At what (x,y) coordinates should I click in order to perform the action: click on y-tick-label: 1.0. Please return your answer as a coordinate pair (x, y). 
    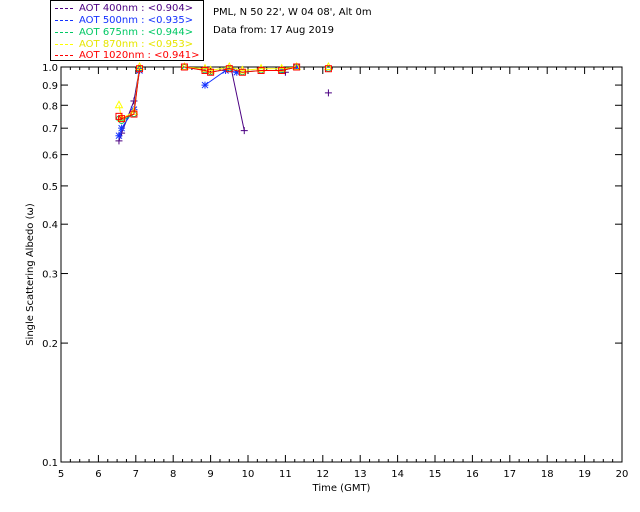
    Looking at the image, I should click on (50, 68).